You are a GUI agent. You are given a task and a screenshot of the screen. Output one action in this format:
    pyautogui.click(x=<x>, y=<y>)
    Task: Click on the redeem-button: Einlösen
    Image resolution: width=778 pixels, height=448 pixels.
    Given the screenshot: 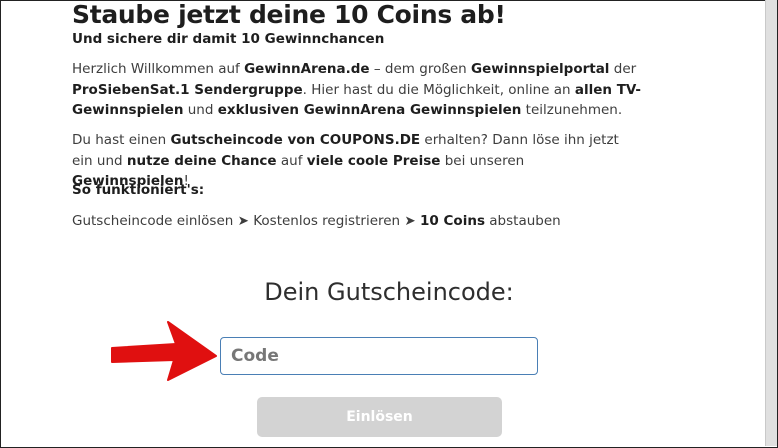 What is the action you would take?
    pyautogui.click(x=379, y=417)
    